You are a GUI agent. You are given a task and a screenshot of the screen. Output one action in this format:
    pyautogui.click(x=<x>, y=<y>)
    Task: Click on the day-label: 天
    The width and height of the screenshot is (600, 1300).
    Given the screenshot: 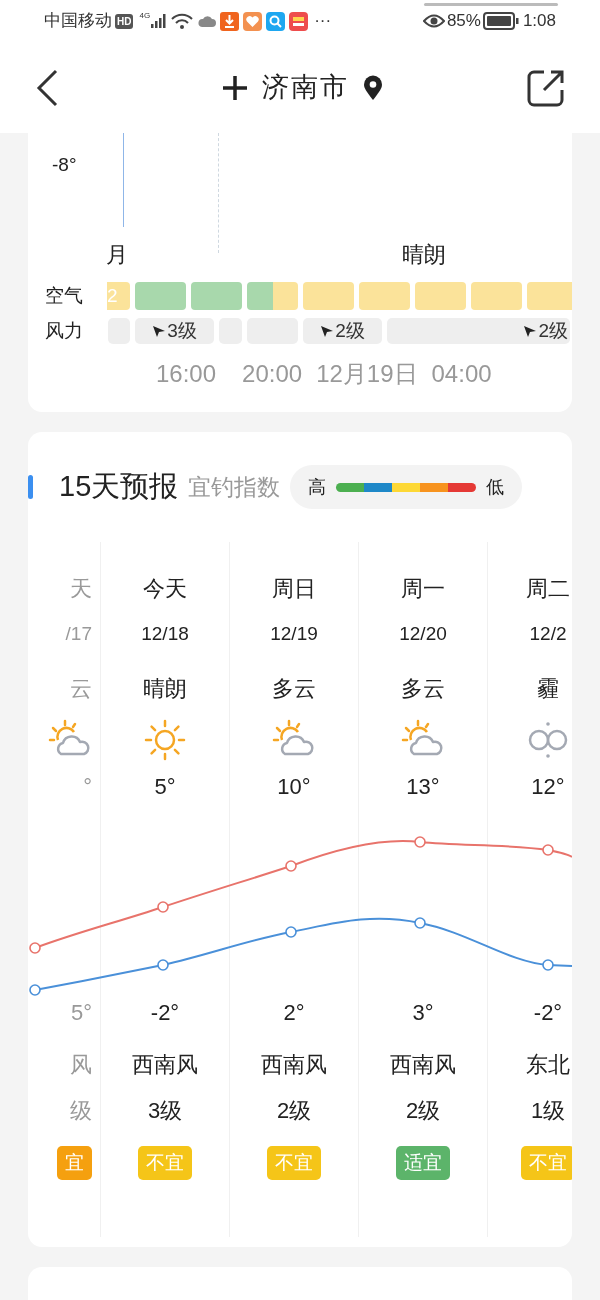 What is the action you would take?
    pyautogui.click(x=81, y=588)
    